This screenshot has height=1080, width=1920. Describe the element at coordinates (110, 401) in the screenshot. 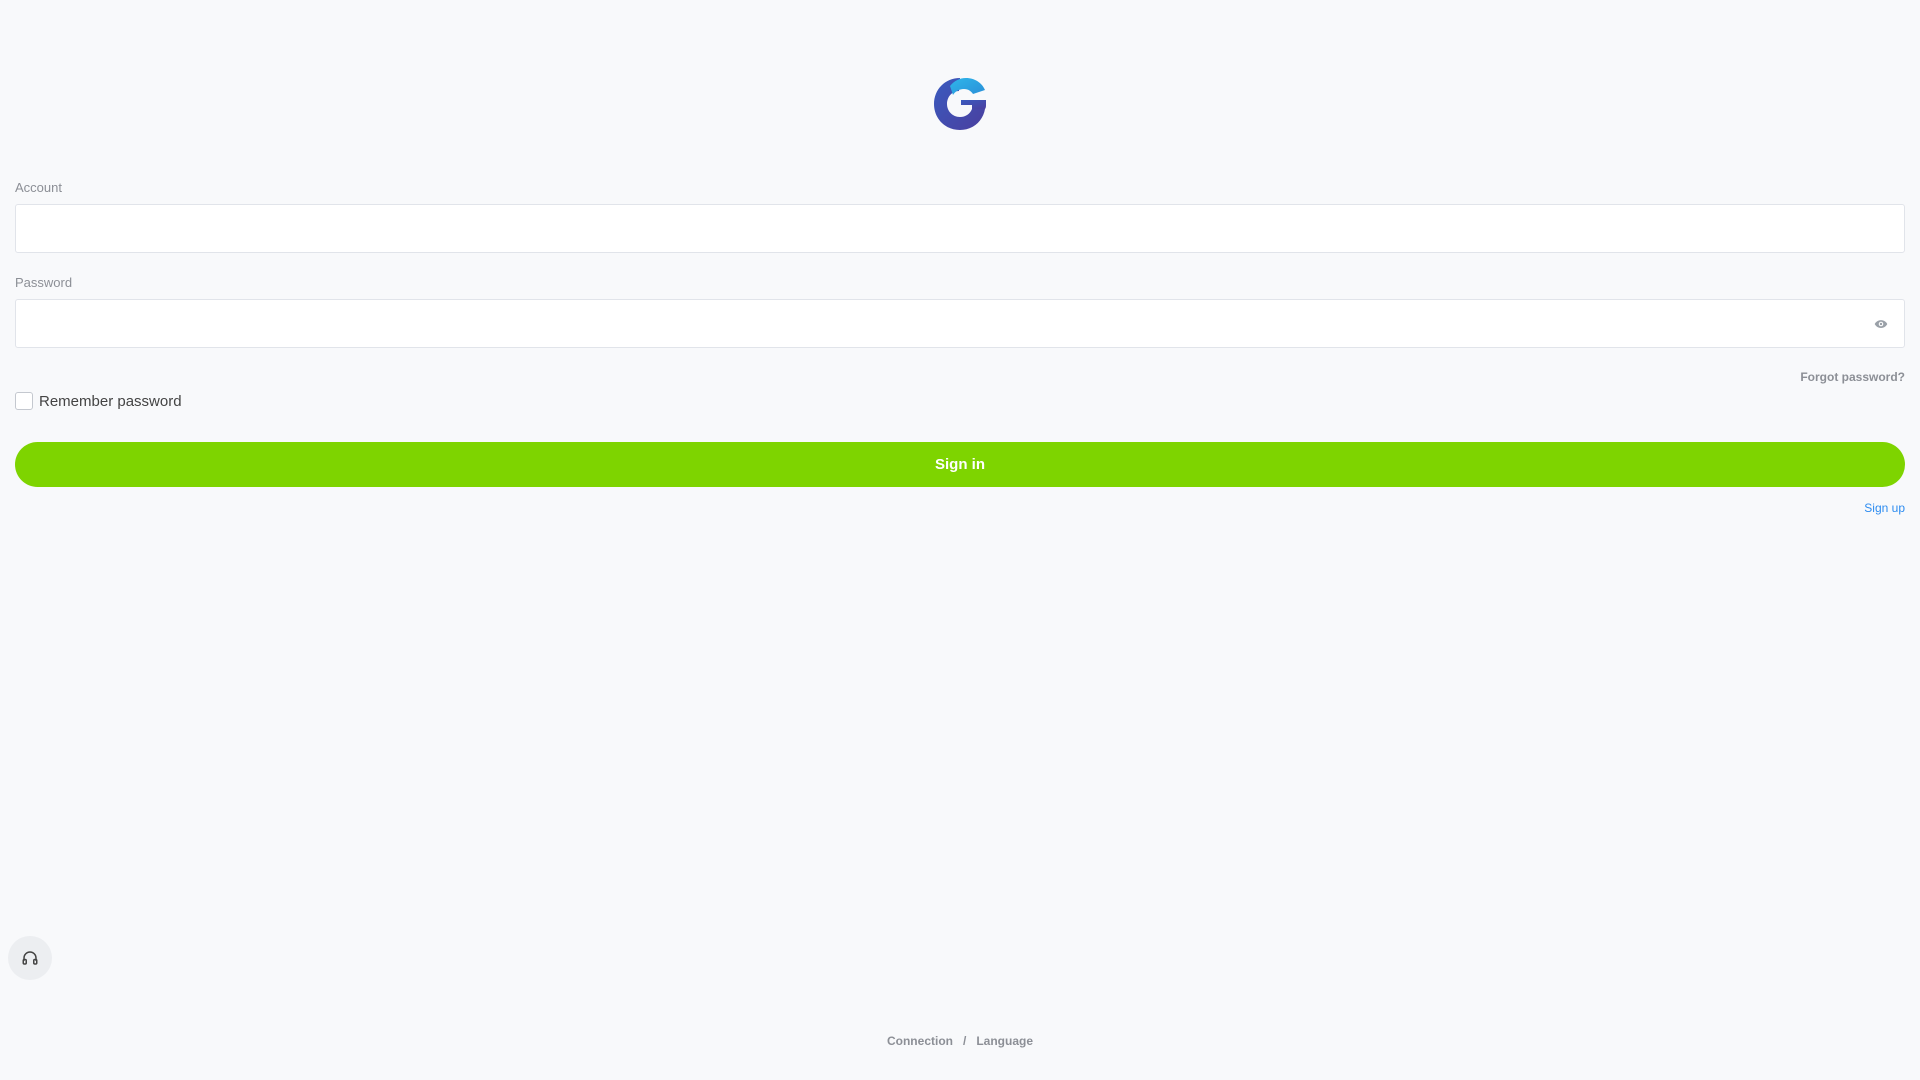

I see `remember-password-label: Remember password` at that location.